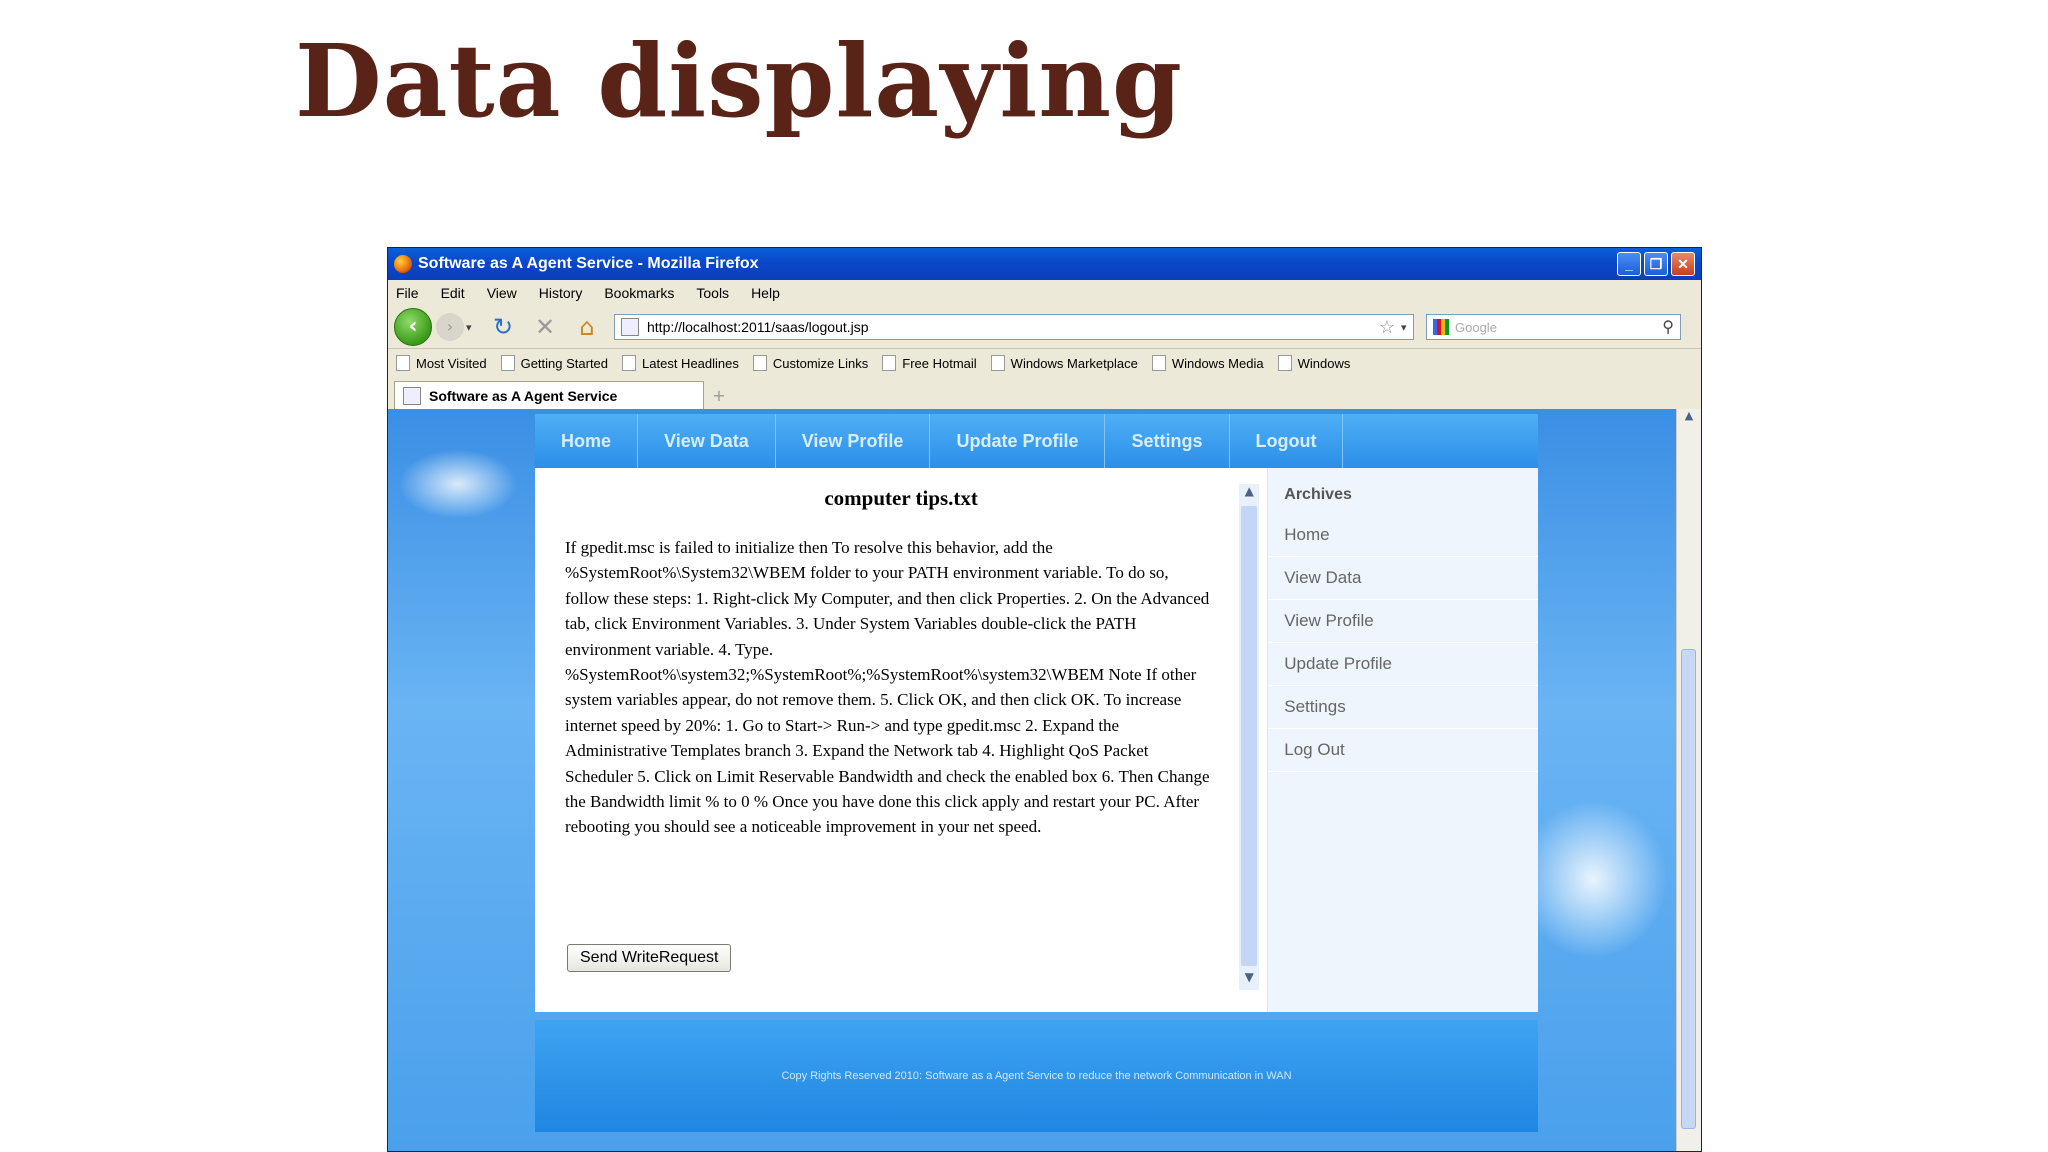  What do you see at coordinates (1403, 707) in the screenshot?
I see `sidebar-item-settings: Settings` at bounding box center [1403, 707].